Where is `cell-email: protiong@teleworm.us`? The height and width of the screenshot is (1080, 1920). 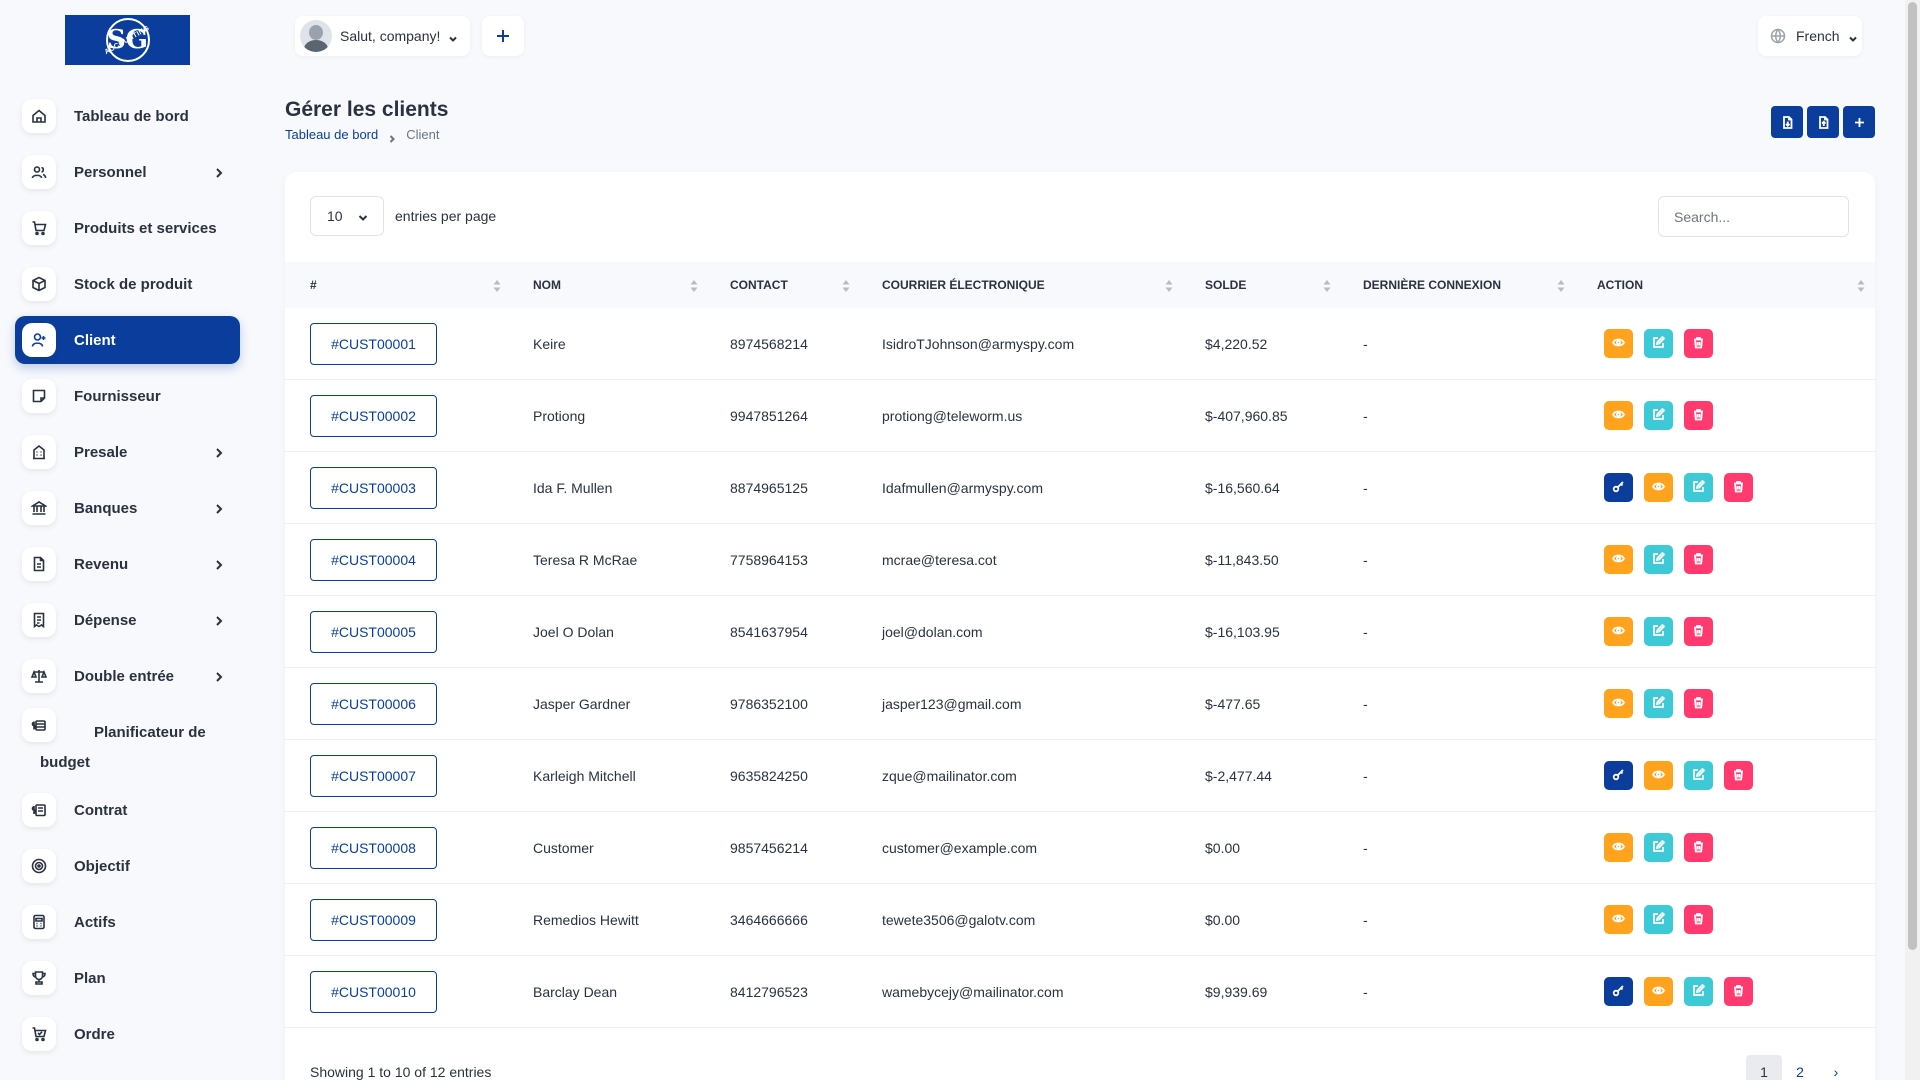
cell-email: protiong@teleworm.us is located at coordinates (952, 415).